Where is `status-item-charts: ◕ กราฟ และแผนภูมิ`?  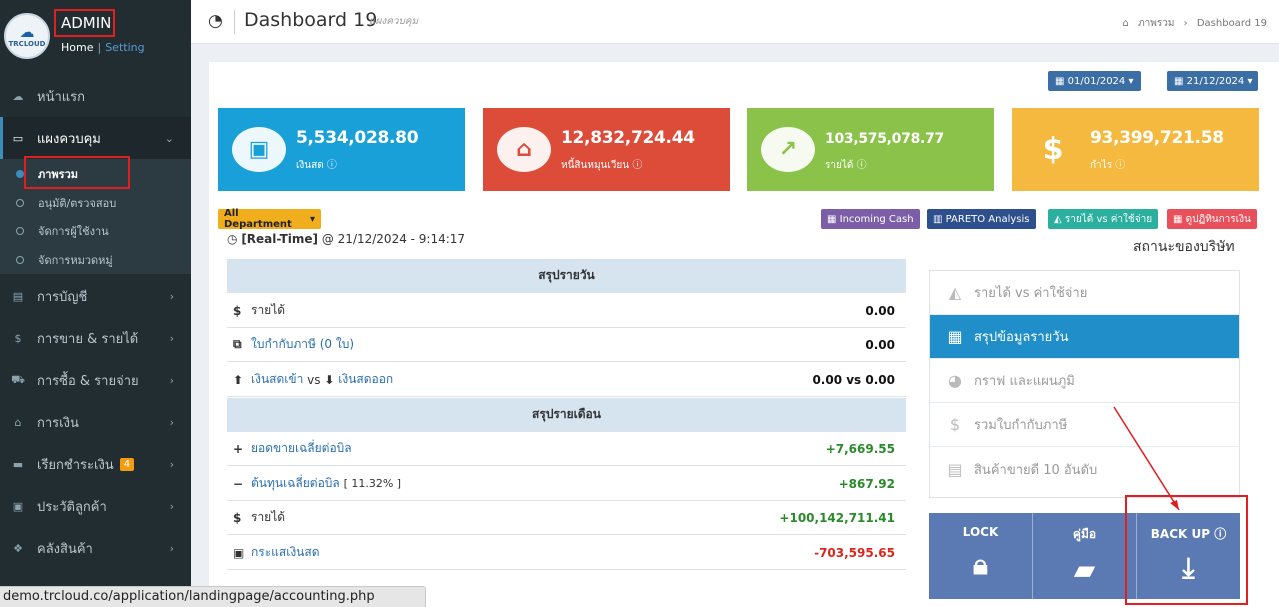 status-item-charts: ◕ กราฟ และแผนภูมิ is located at coordinates (1084, 381).